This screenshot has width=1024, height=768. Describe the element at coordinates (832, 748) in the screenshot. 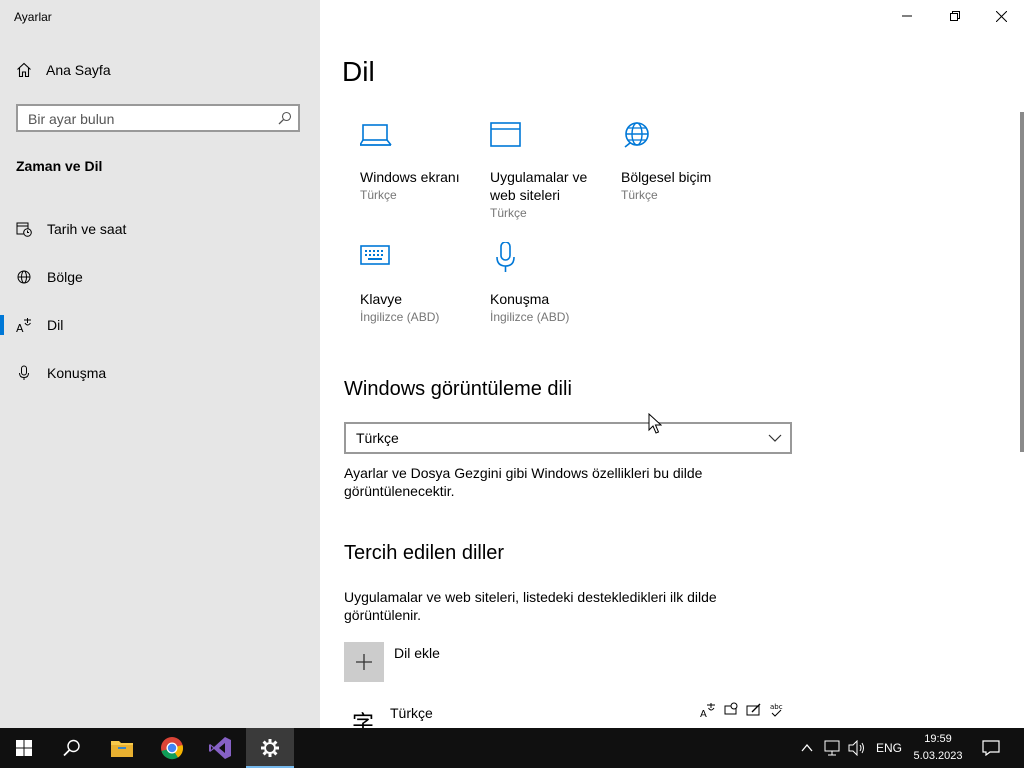

I see `network-icon` at that location.